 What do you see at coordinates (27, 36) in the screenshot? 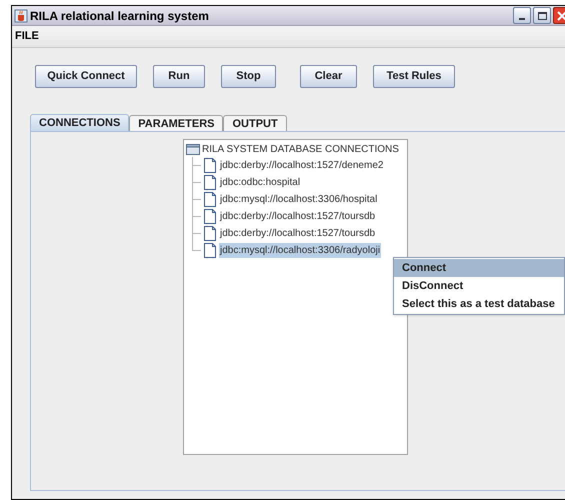
I see `menu-item: FILE` at bounding box center [27, 36].